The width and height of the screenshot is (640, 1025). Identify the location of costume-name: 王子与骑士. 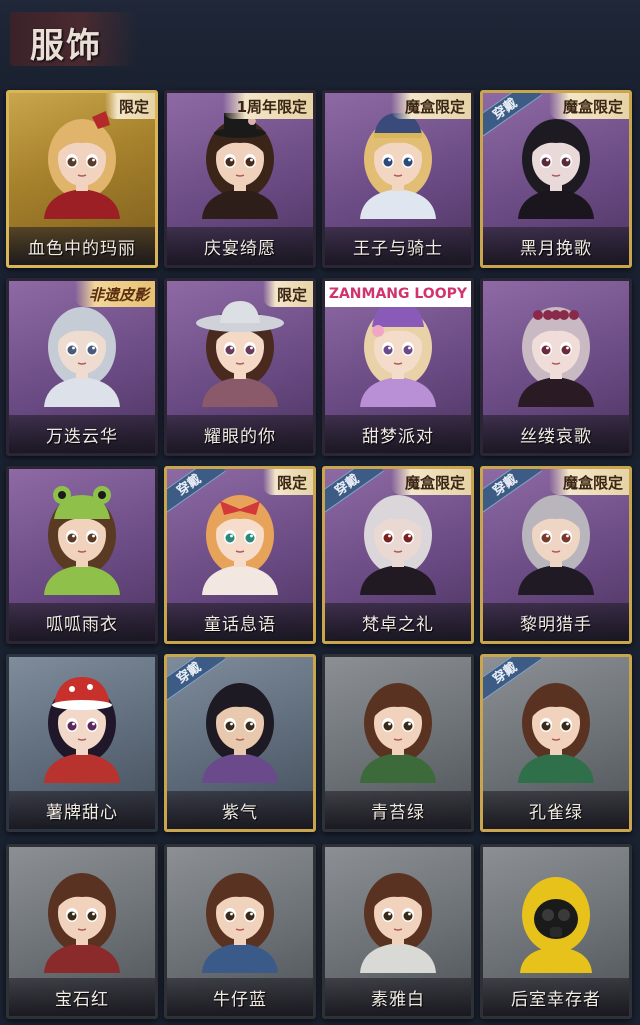
(398, 248).